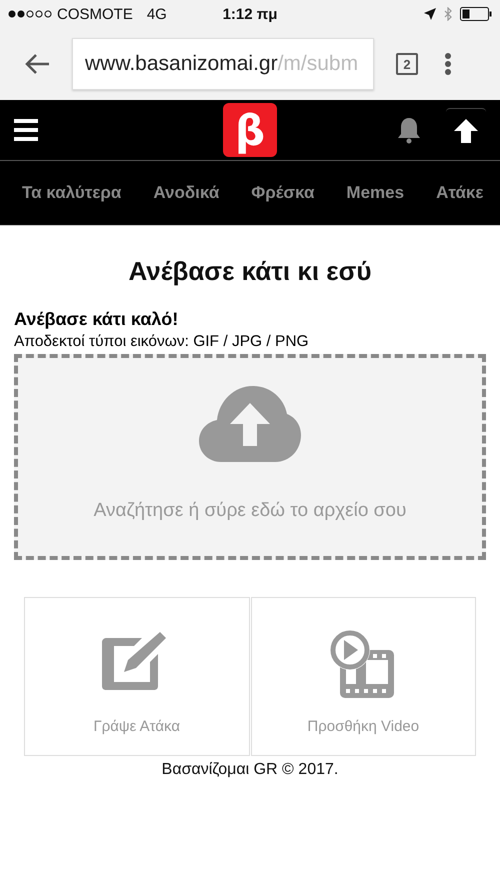 The width and height of the screenshot is (500, 889). Describe the element at coordinates (95, 14) in the screenshot. I see `carrier-name: COSMOTE` at that location.